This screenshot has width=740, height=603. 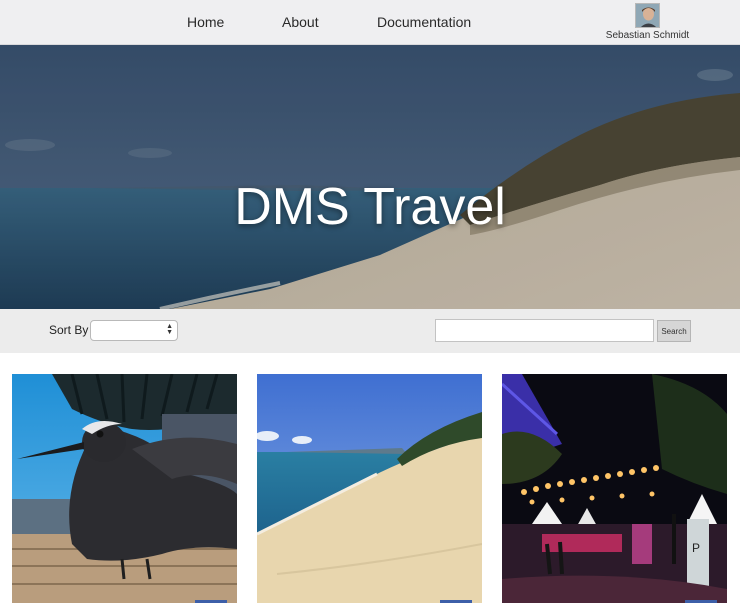 I want to click on night-lantern-street-photo: P, so click(x=614, y=488).